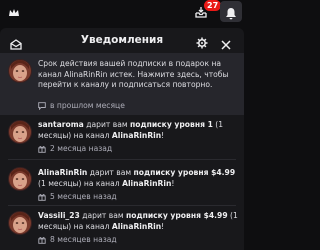 This screenshot has height=250, width=320. Describe the element at coordinates (63, 172) in the screenshot. I see `sender-name: AlinaRinRin` at that location.